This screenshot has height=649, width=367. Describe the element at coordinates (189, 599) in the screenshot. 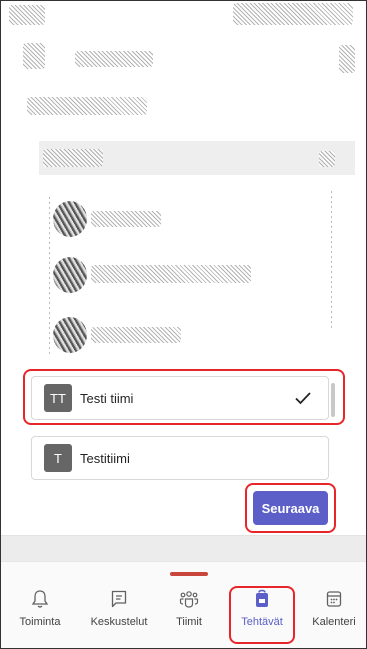

I see `teams-icon` at that location.